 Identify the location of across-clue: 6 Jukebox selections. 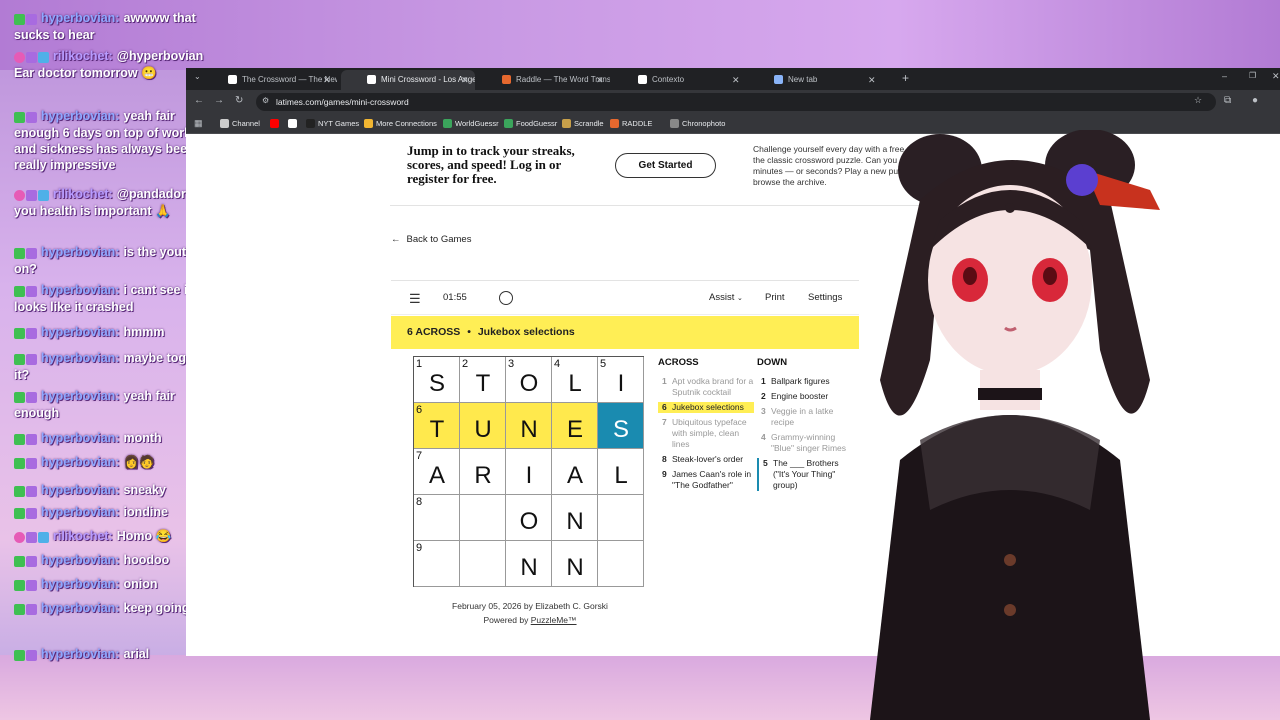
(706, 407).